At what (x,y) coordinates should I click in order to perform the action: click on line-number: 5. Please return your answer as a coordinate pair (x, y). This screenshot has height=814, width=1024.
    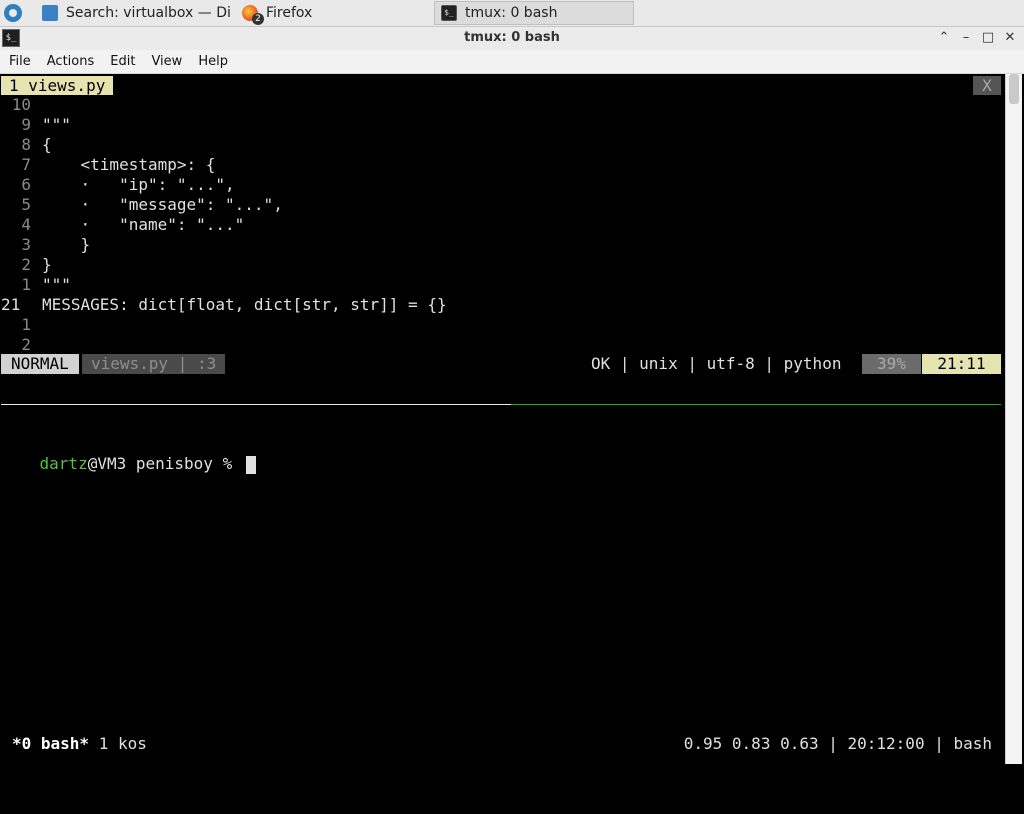
    Looking at the image, I should click on (26, 204).